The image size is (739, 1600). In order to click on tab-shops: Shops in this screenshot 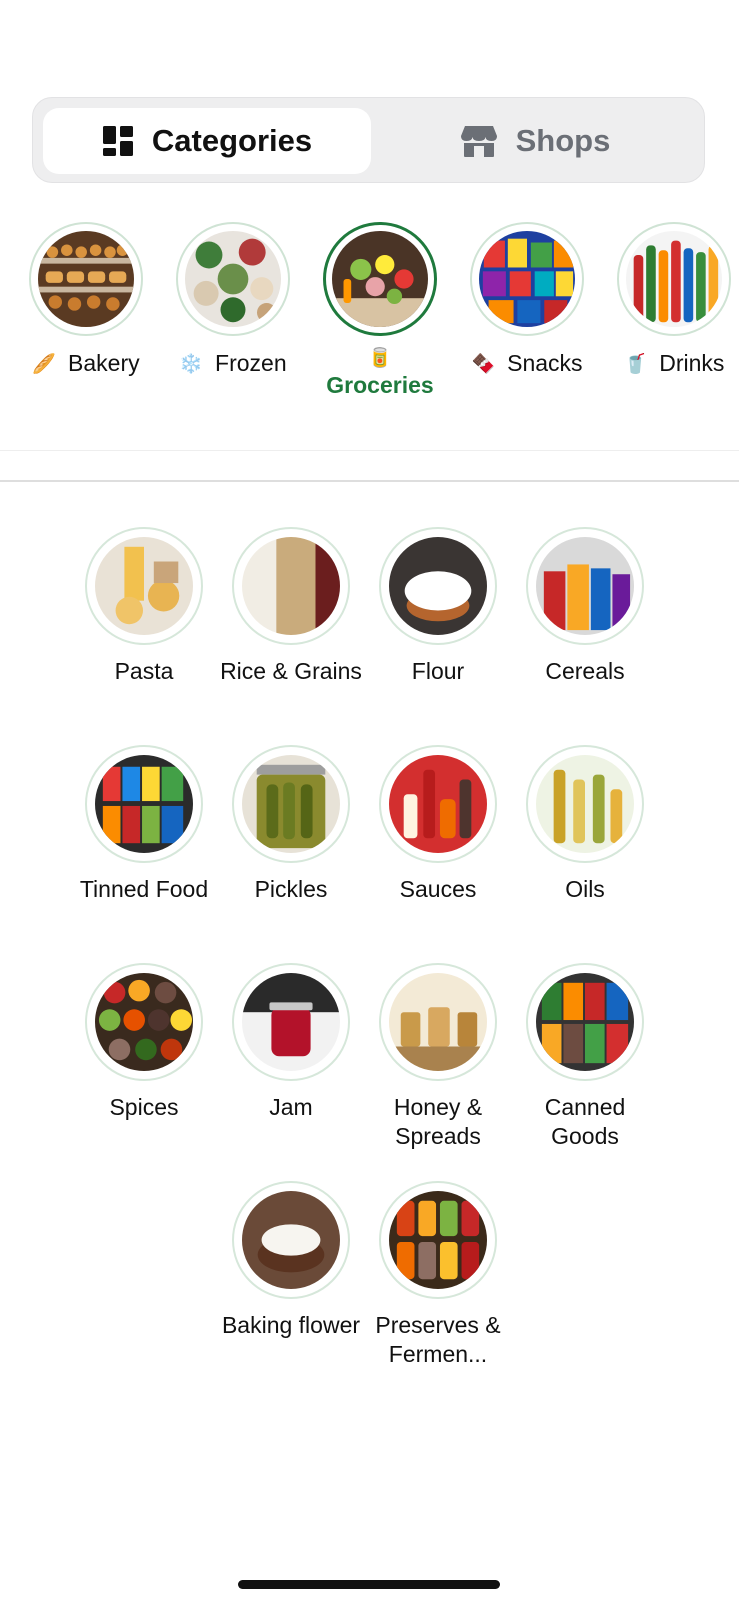, I will do `click(535, 141)`.